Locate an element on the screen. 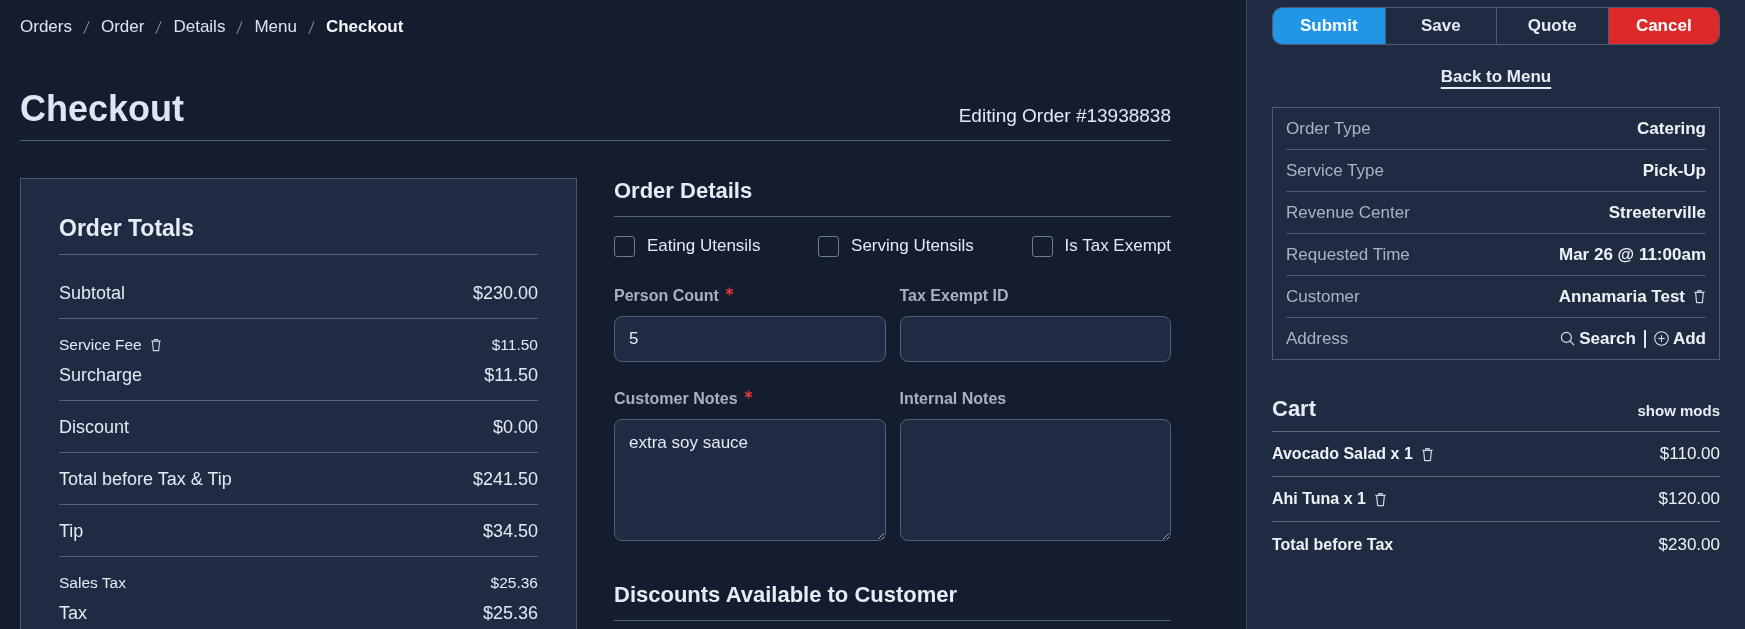  total-label: Tax is located at coordinates (73, 613).